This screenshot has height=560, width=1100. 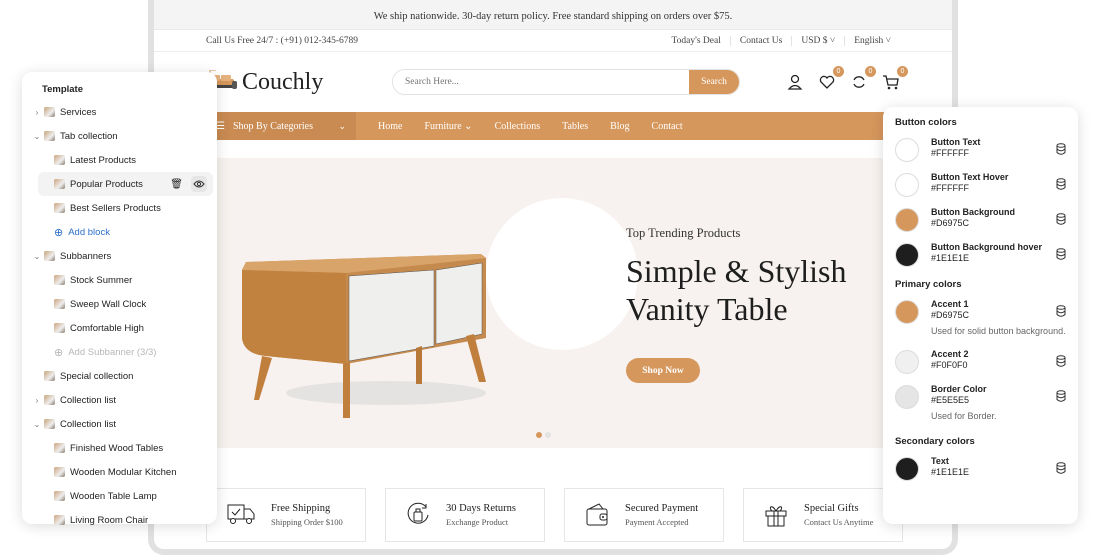 I want to click on tree-item: ⌄ Collection list, so click(x=119, y=424).